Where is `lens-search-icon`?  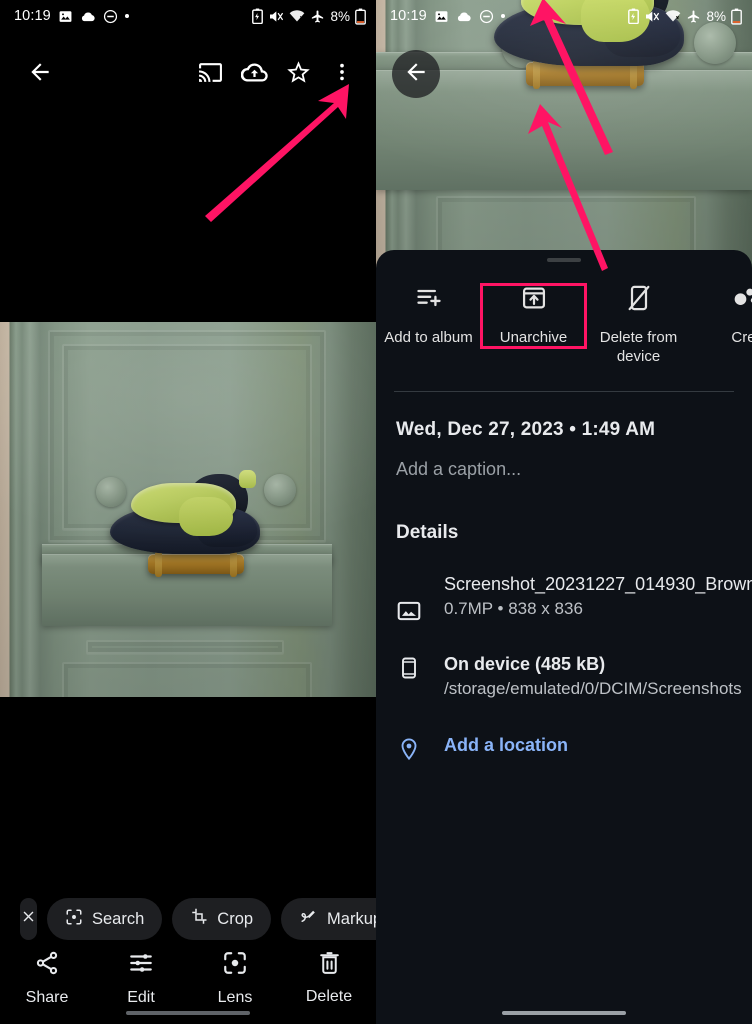
lens-search-icon is located at coordinates (74, 919).